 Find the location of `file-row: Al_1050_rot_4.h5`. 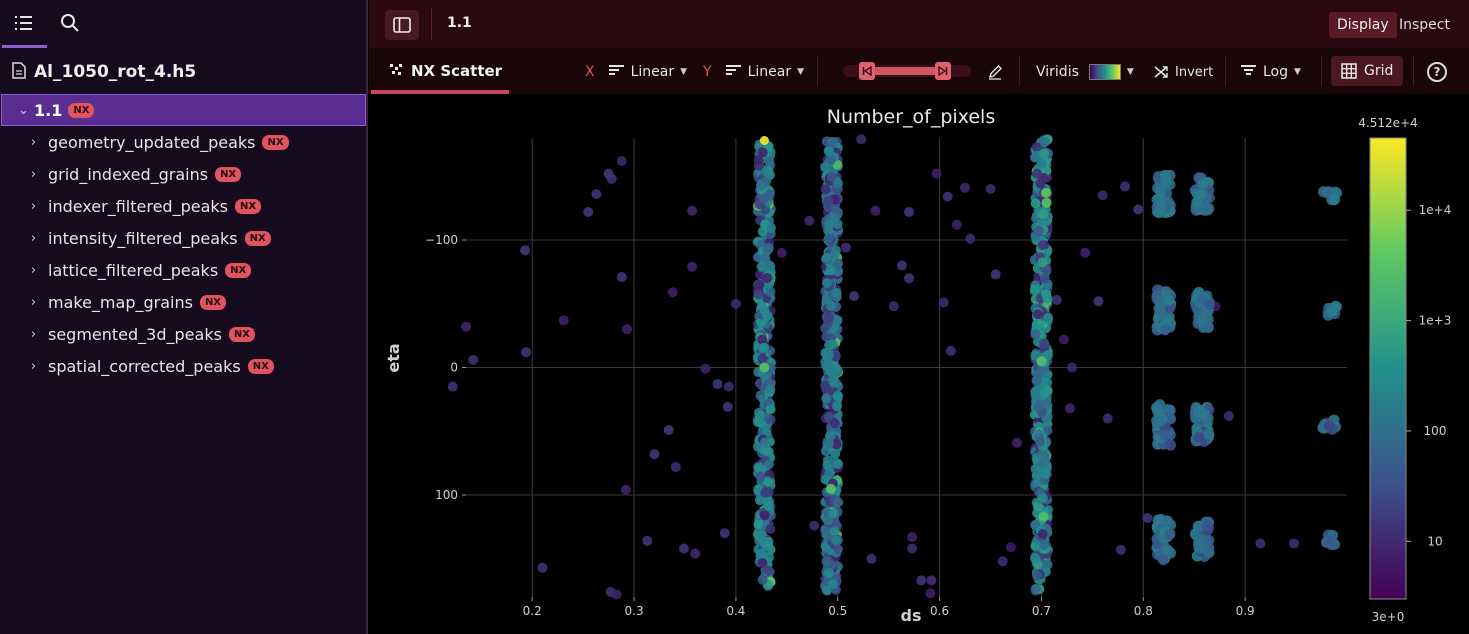

file-row: Al_1050_rot_4.h5 is located at coordinates (183, 72).